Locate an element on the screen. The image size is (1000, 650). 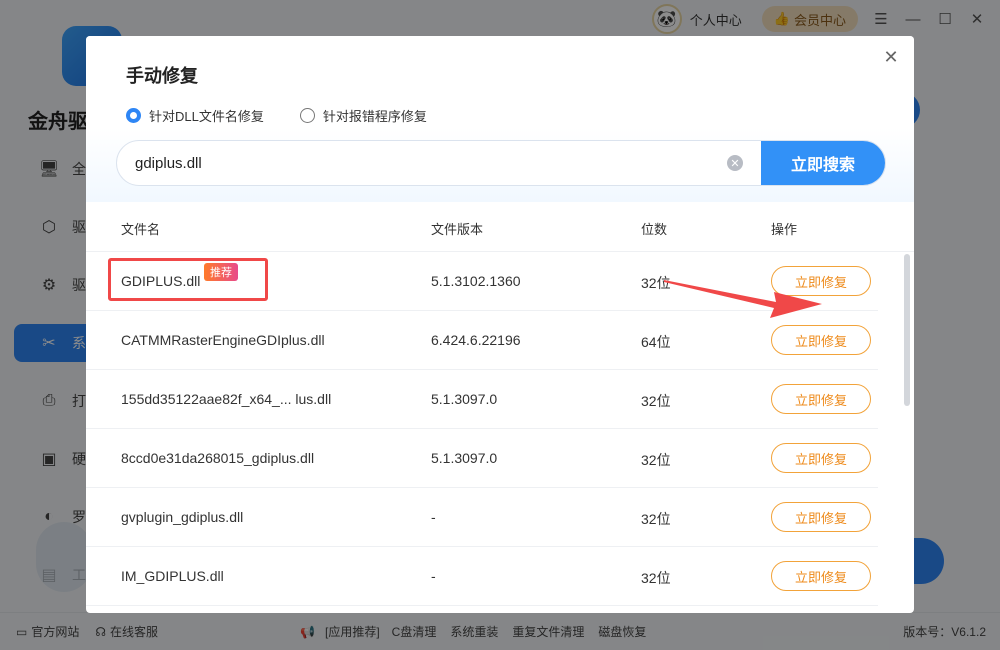
radio-error-program: 针对报错程序修复 is located at coordinates (363, 115).